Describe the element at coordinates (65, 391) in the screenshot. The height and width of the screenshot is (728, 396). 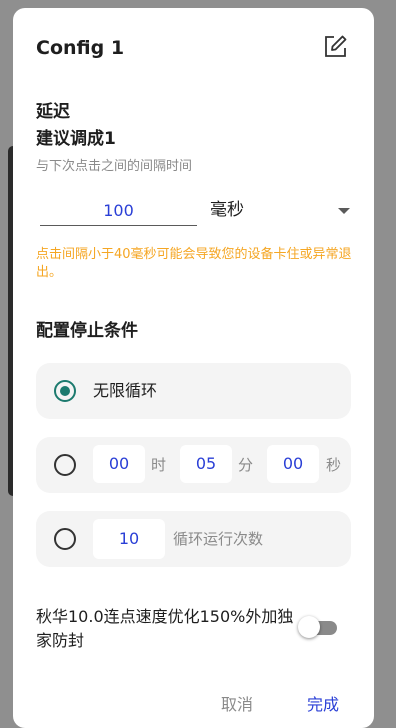
I see `radio-infinite-loop` at that location.